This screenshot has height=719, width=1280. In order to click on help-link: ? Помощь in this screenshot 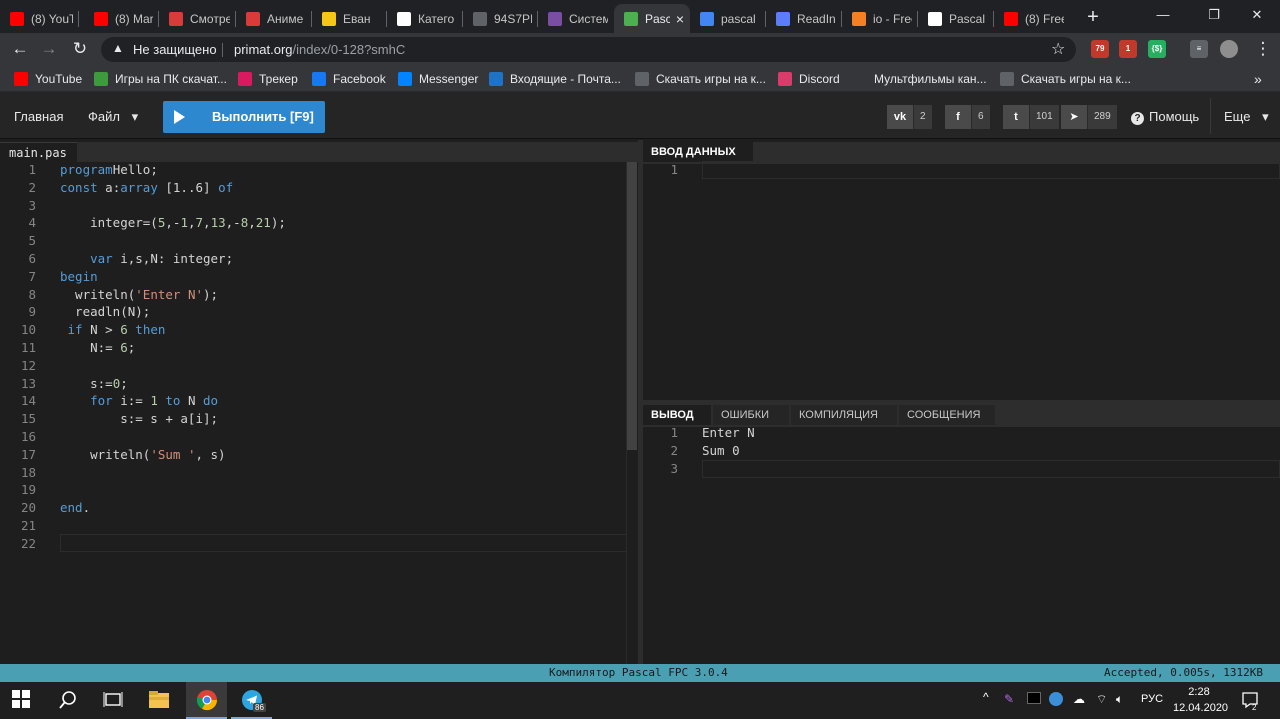, I will do `click(1165, 117)`.